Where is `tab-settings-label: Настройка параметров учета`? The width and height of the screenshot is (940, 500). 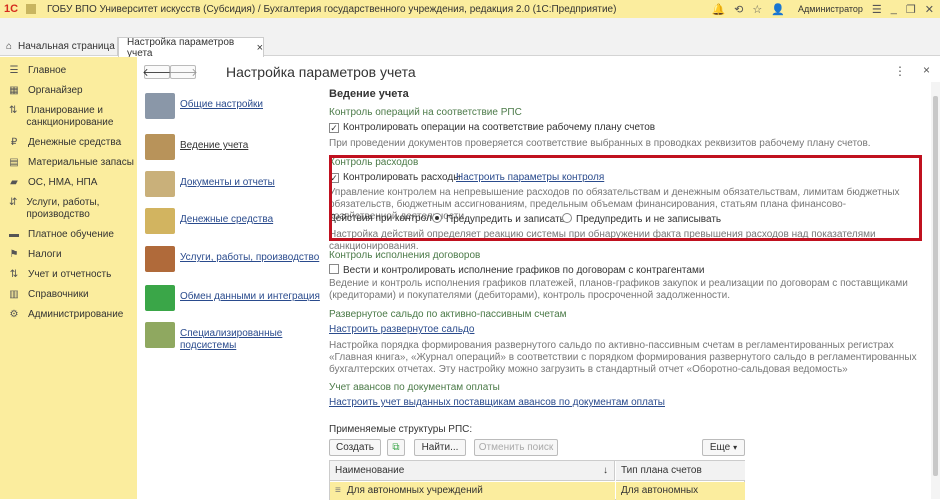 tab-settings-label: Настройка параметров учета is located at coordinates (181, 47).